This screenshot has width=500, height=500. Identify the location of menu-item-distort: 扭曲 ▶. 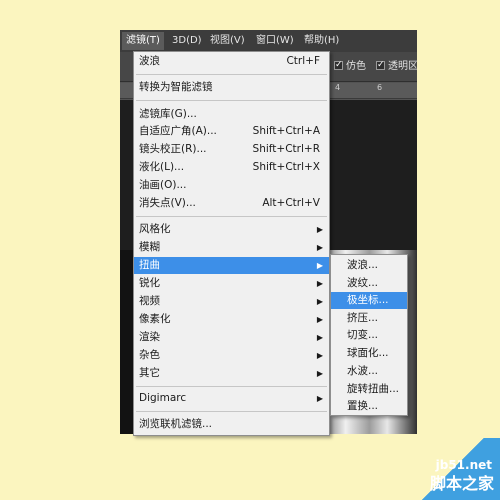
(231, 265).